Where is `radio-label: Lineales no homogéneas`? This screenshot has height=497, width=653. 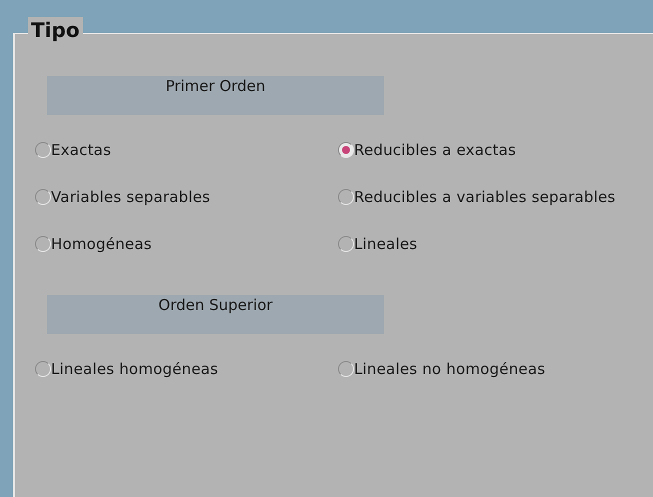
radio-label: Lineales no homogéneas is located at coordinates (450, 369).